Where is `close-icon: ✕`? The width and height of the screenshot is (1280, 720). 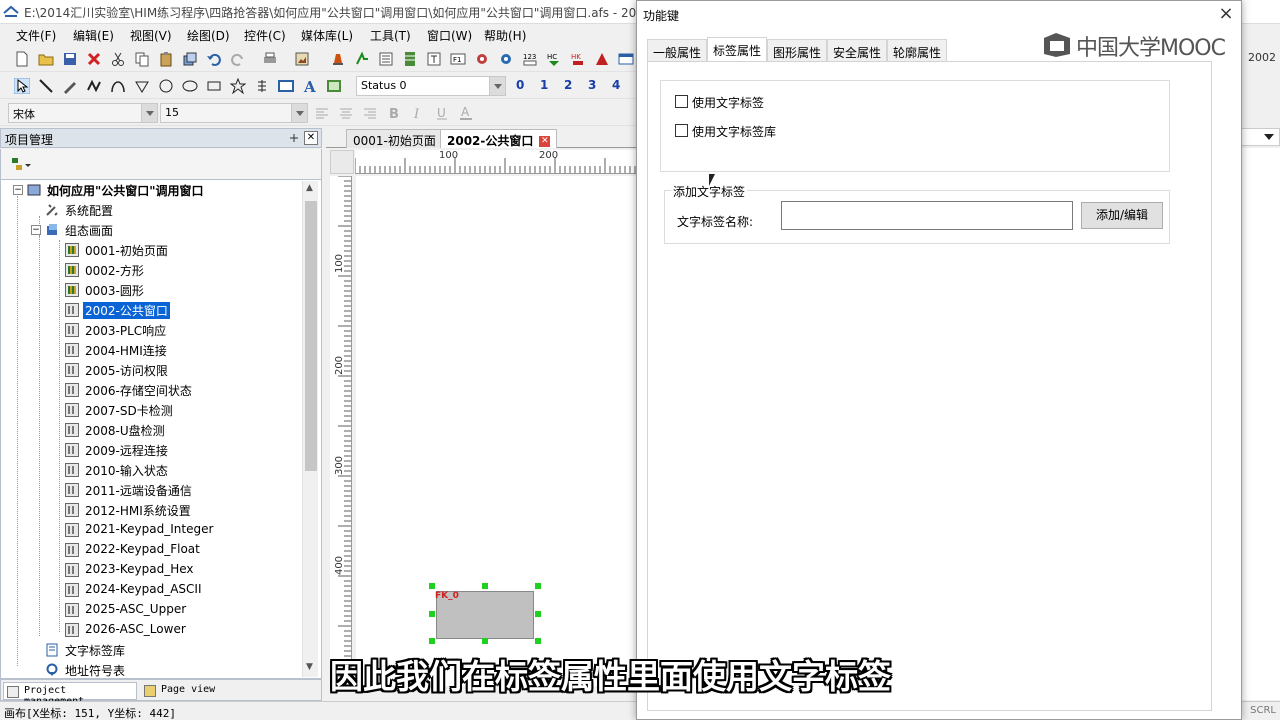
close-icon: ✕ is located at coordinates (311, 138).